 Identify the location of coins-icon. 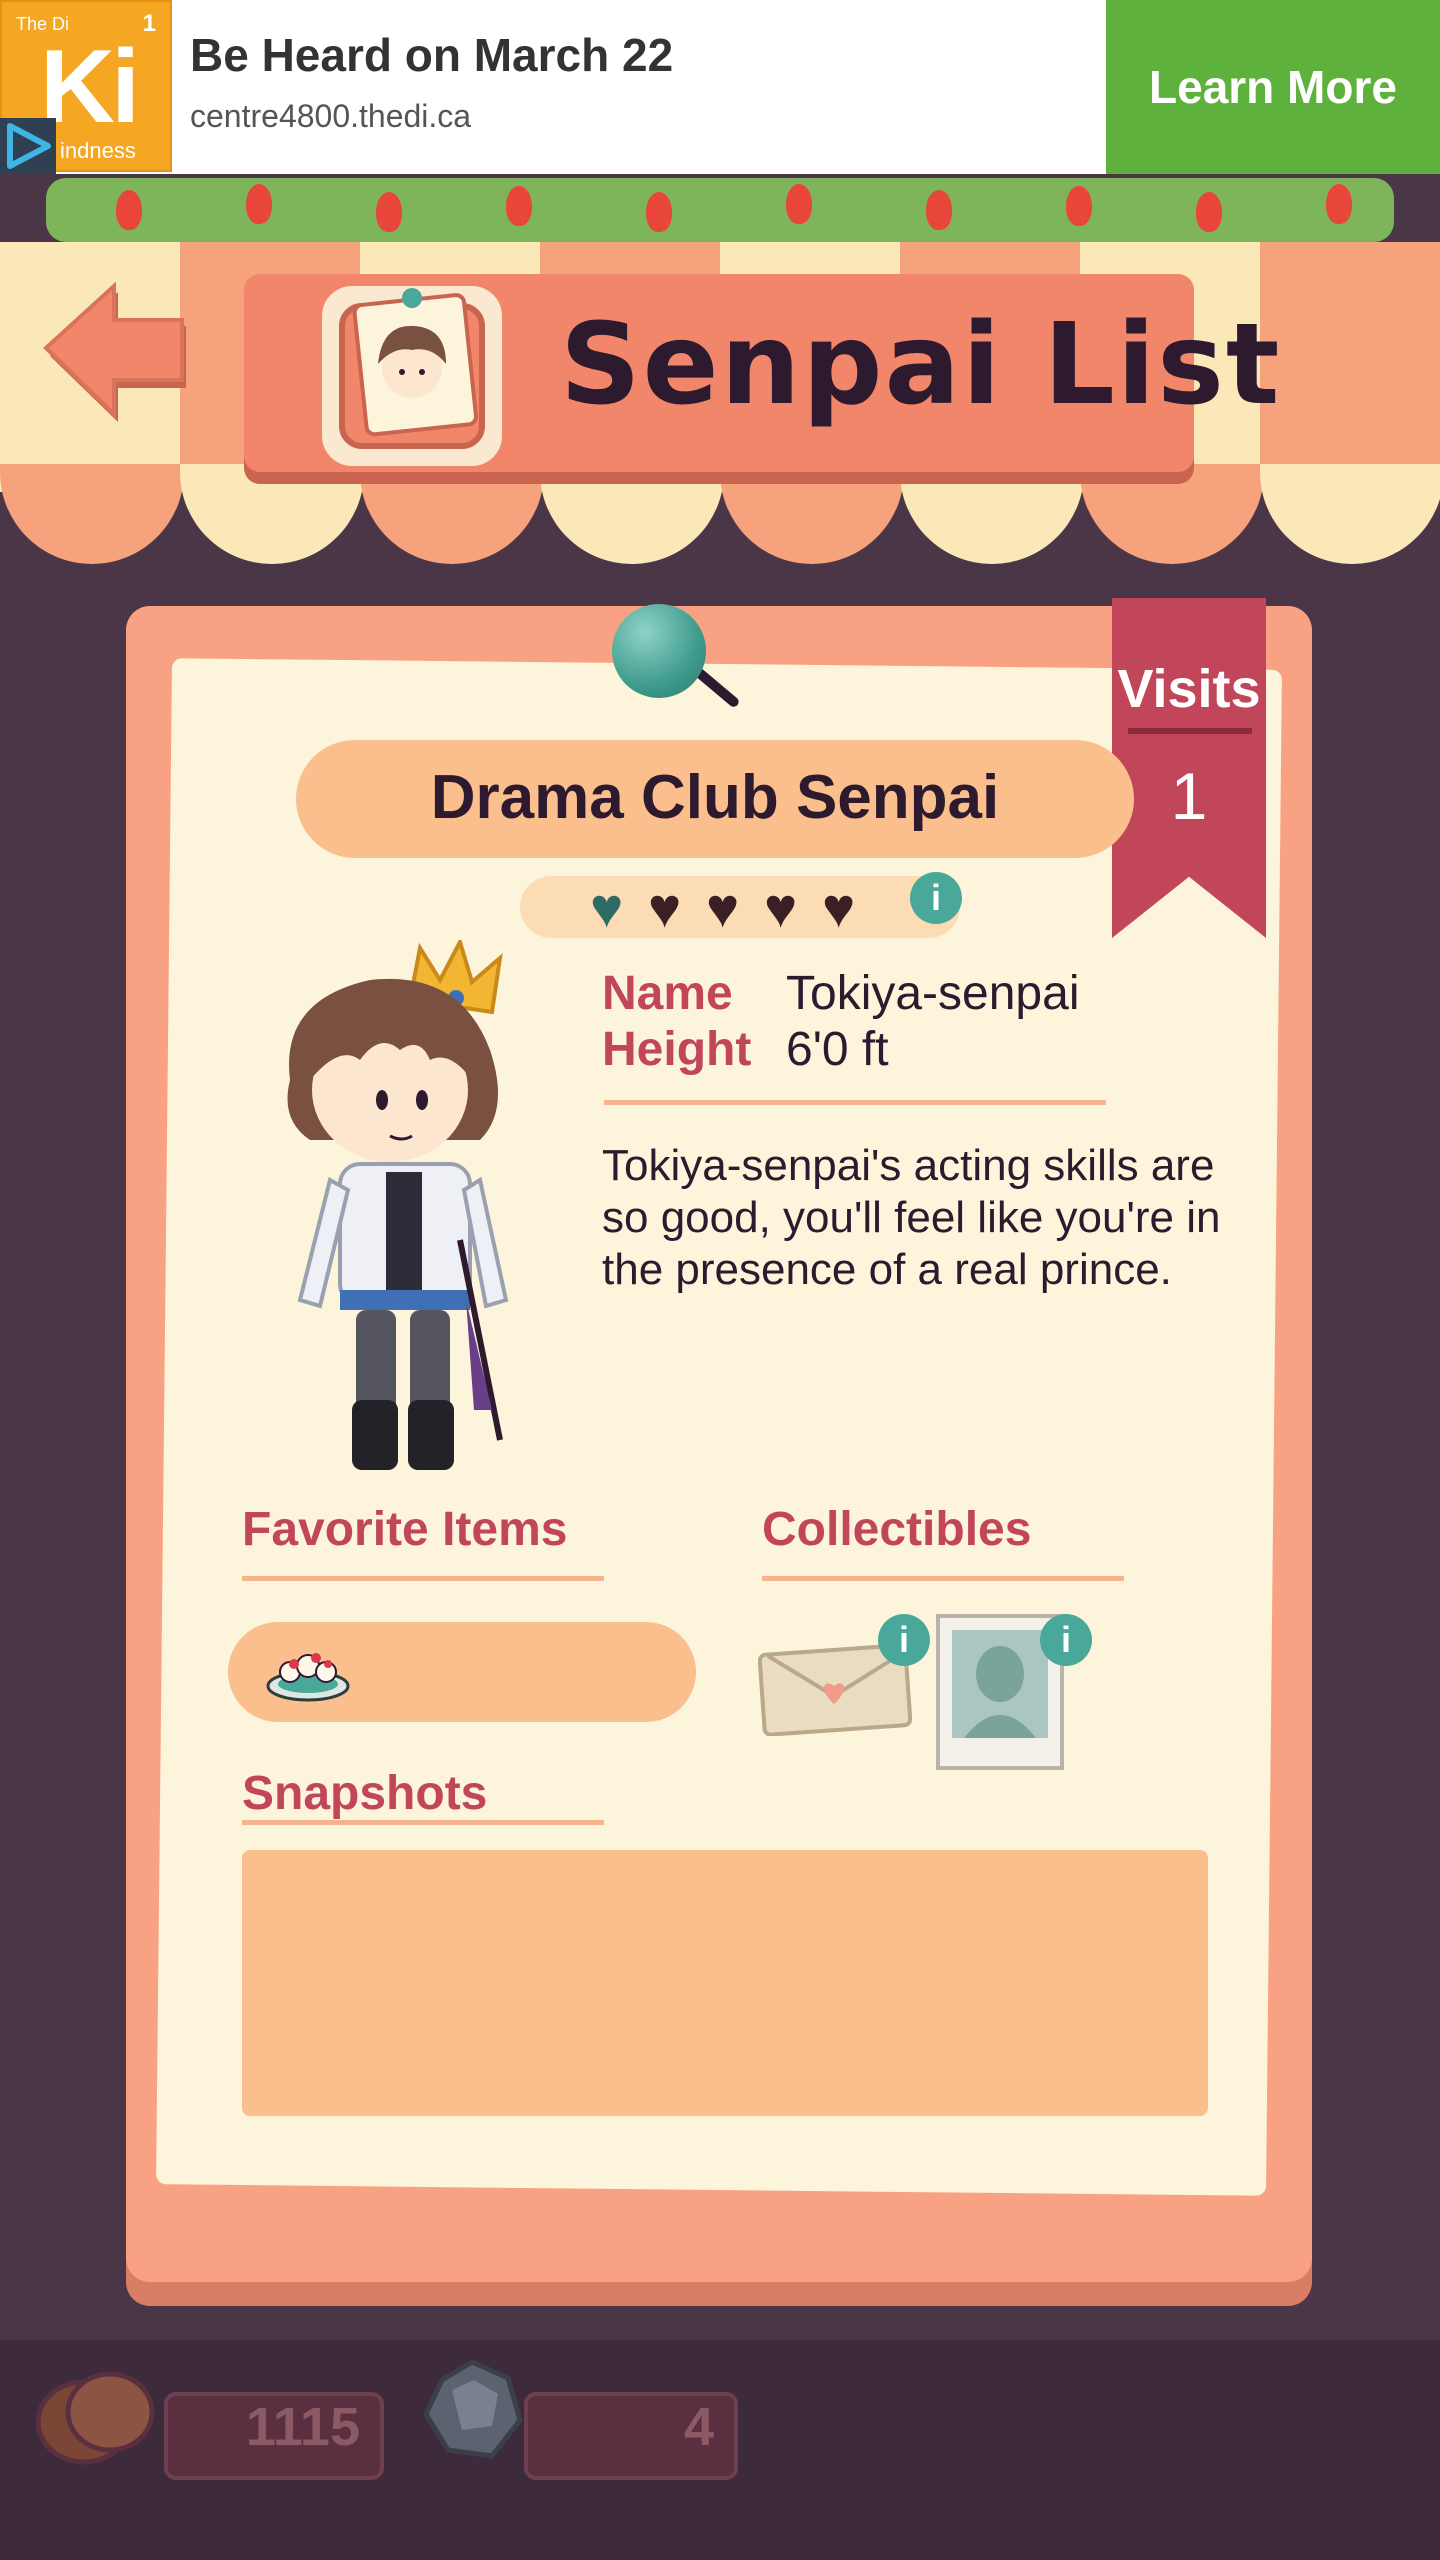
(95, 2415).